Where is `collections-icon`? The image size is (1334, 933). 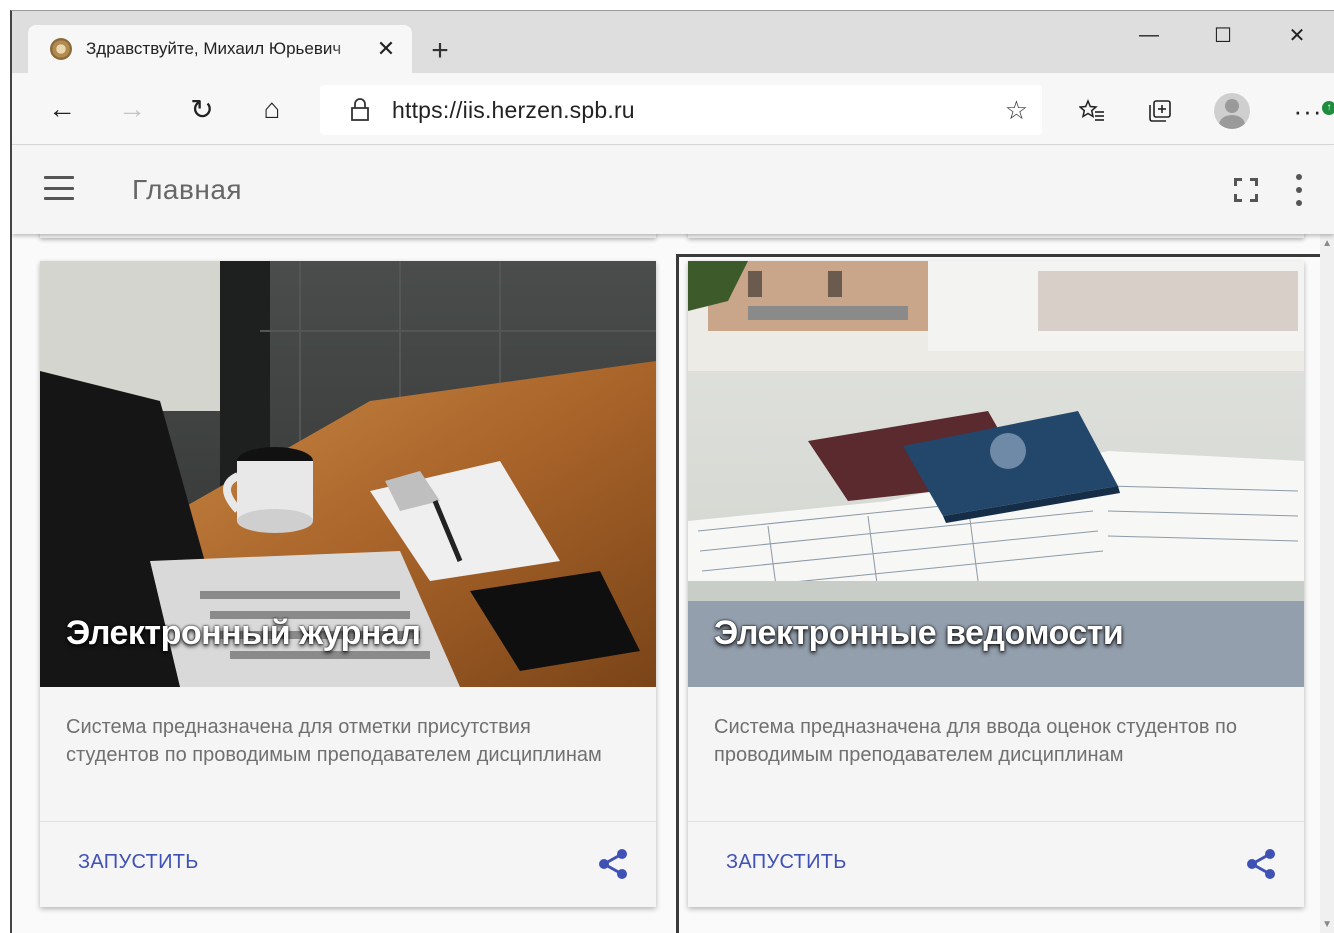
collections-icon is located at coordinates (1160, 111).